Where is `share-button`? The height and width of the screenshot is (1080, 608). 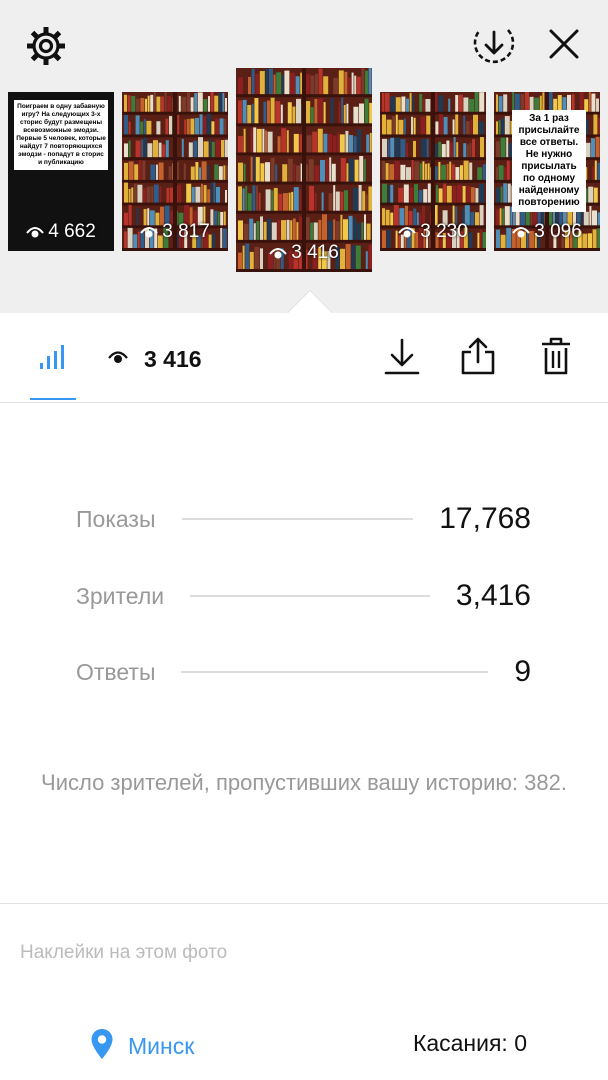 share-button is located at coordinates (478, 358).